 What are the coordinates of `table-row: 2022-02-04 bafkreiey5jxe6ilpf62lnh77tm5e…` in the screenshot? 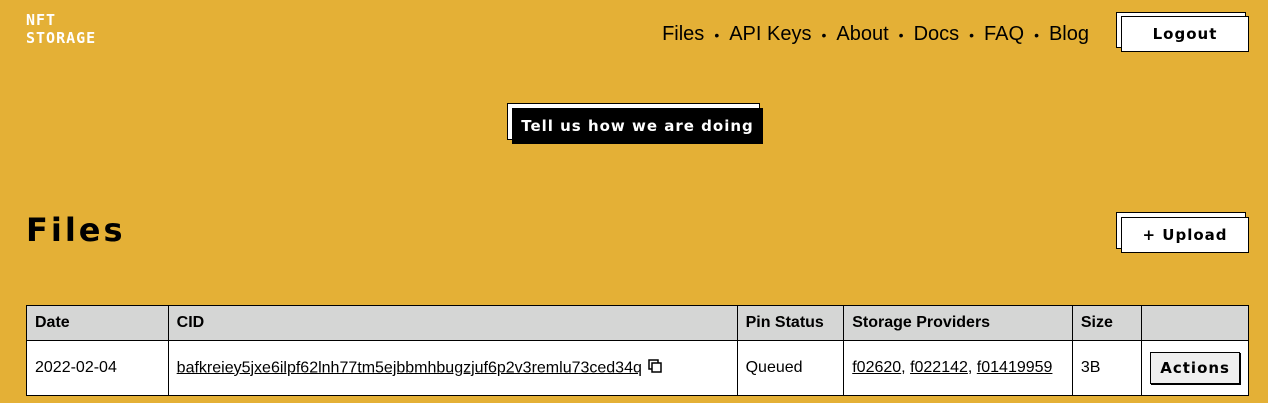 It's located at (637, 368).